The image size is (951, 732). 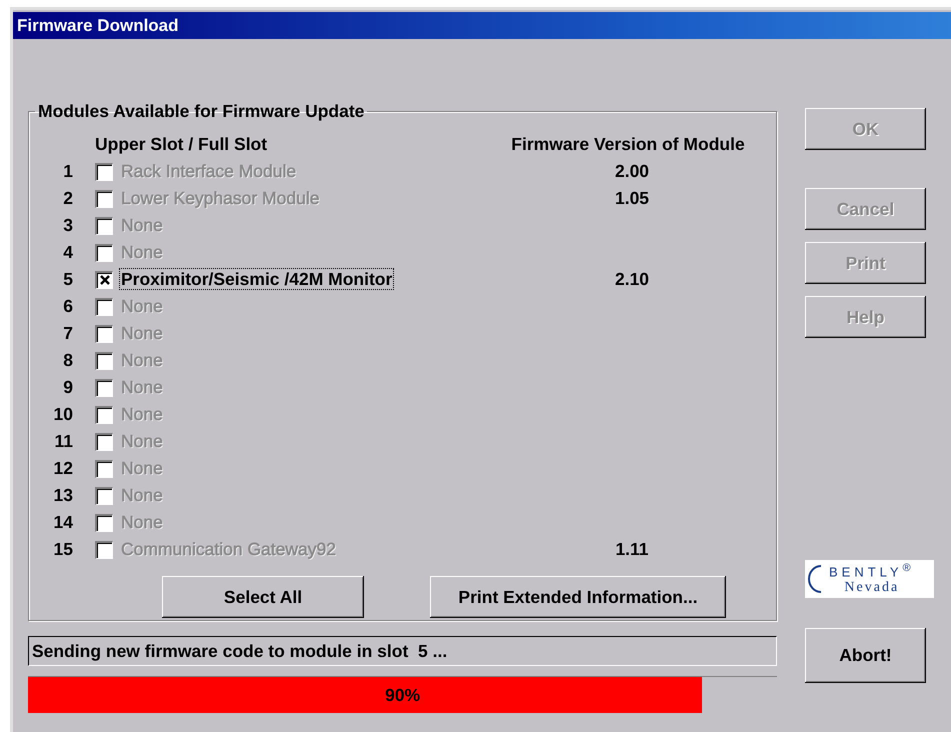 I want to click on slot-number: 7, so click(x=67, y=333).